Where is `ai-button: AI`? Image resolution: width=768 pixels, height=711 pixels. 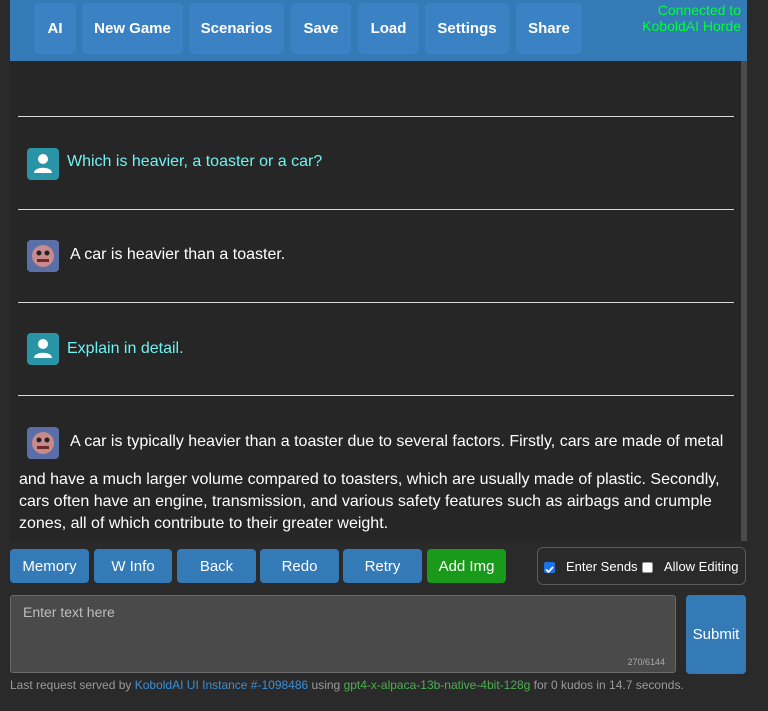
ai-button: AI is located at coordinates (55, 28).